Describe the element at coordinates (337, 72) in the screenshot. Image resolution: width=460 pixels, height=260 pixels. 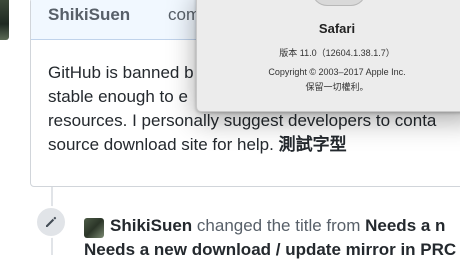
I see `about-copyright: Copyright © 2003–2017 Apple Inc.` at that location.